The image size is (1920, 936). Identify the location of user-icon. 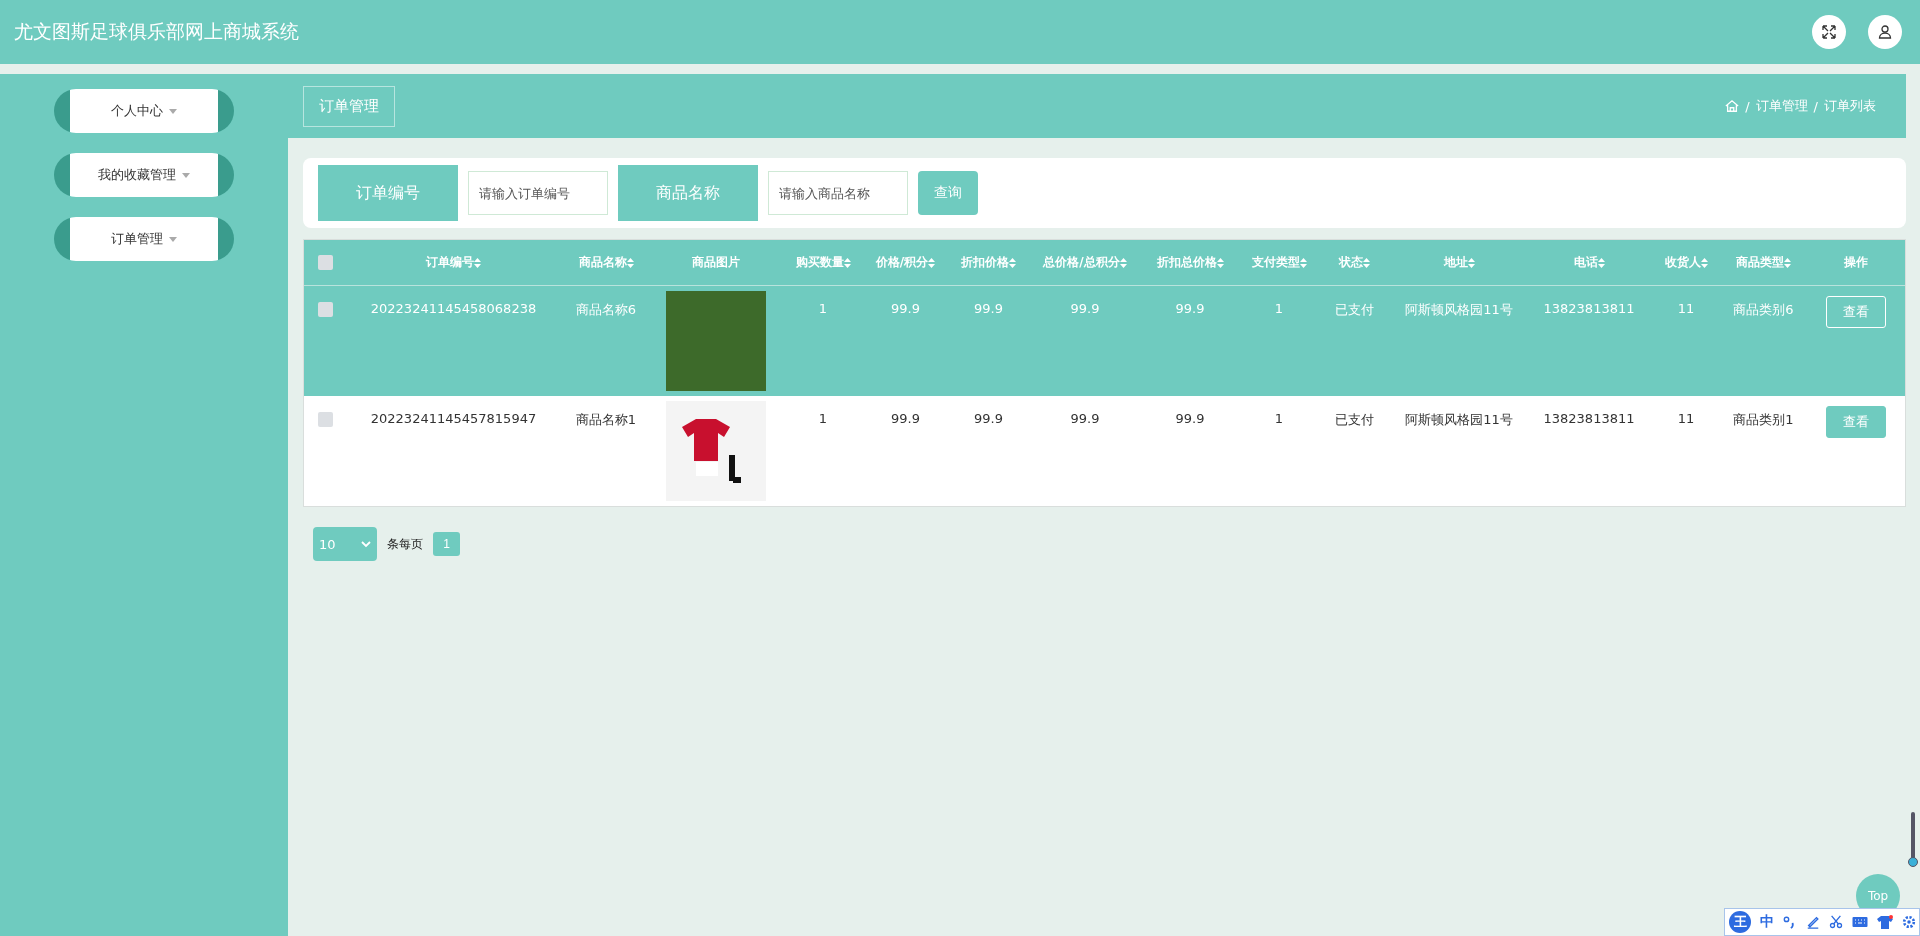
(1885, 32).